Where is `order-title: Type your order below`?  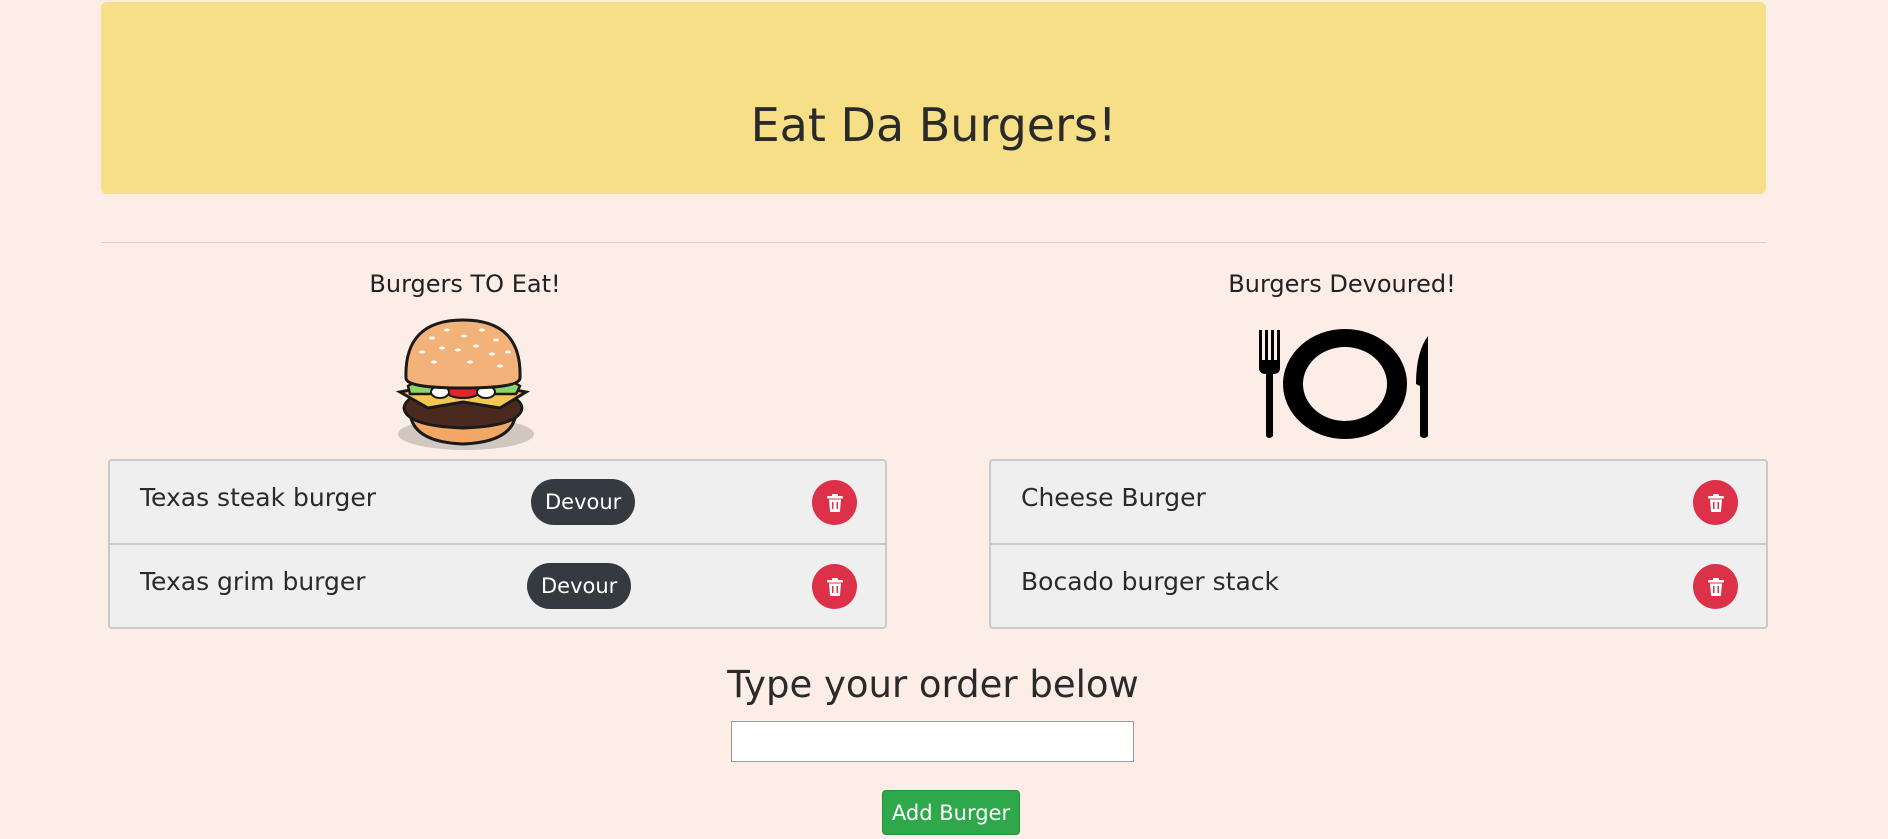
order-title: Type your order below is located at coordinates (933, 684).